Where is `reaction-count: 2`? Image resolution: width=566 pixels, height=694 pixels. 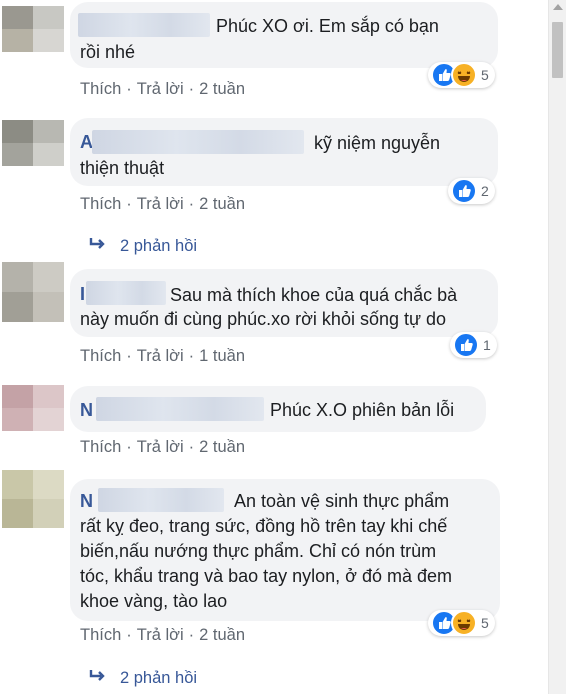
reaction-count: 2 is located at coordinates (485, 191).